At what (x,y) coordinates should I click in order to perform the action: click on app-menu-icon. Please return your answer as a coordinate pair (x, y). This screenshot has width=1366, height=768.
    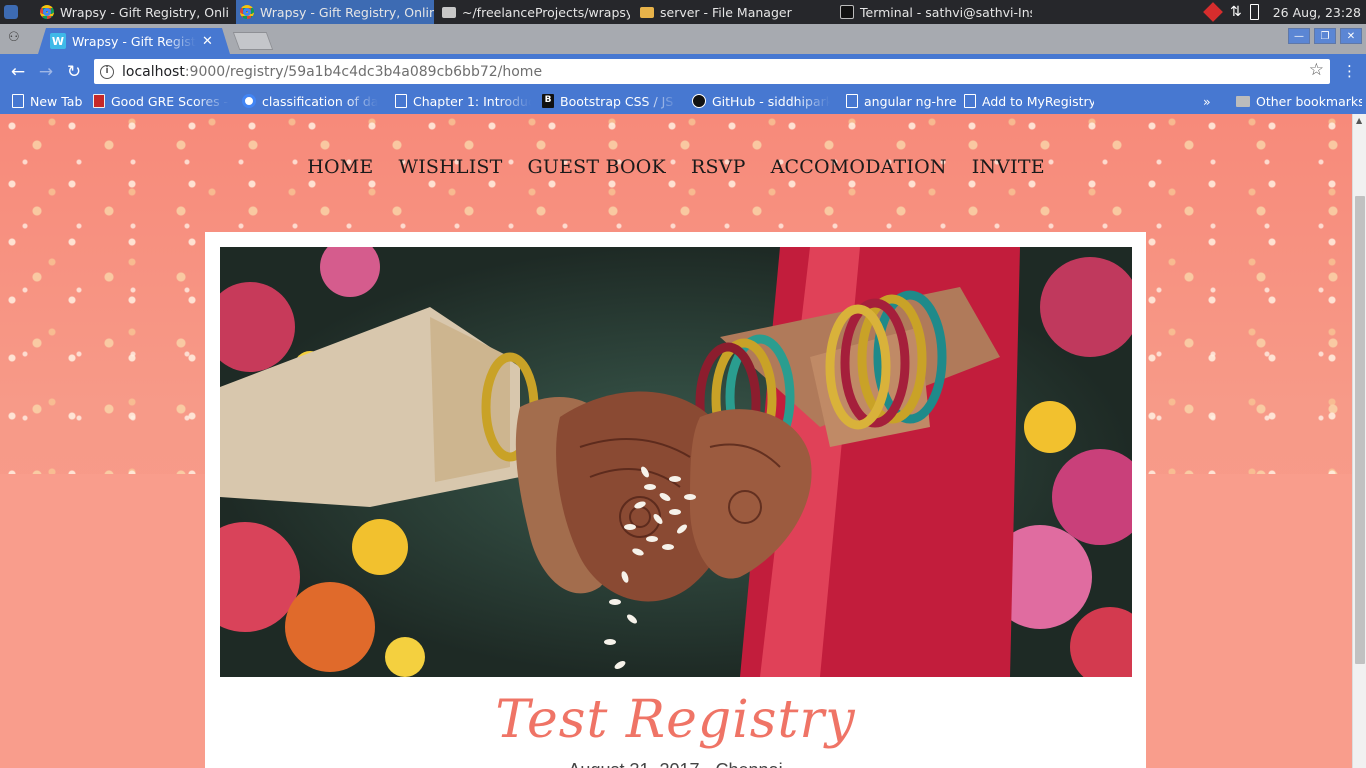
    Looking at the image, I should click on (14, 12).